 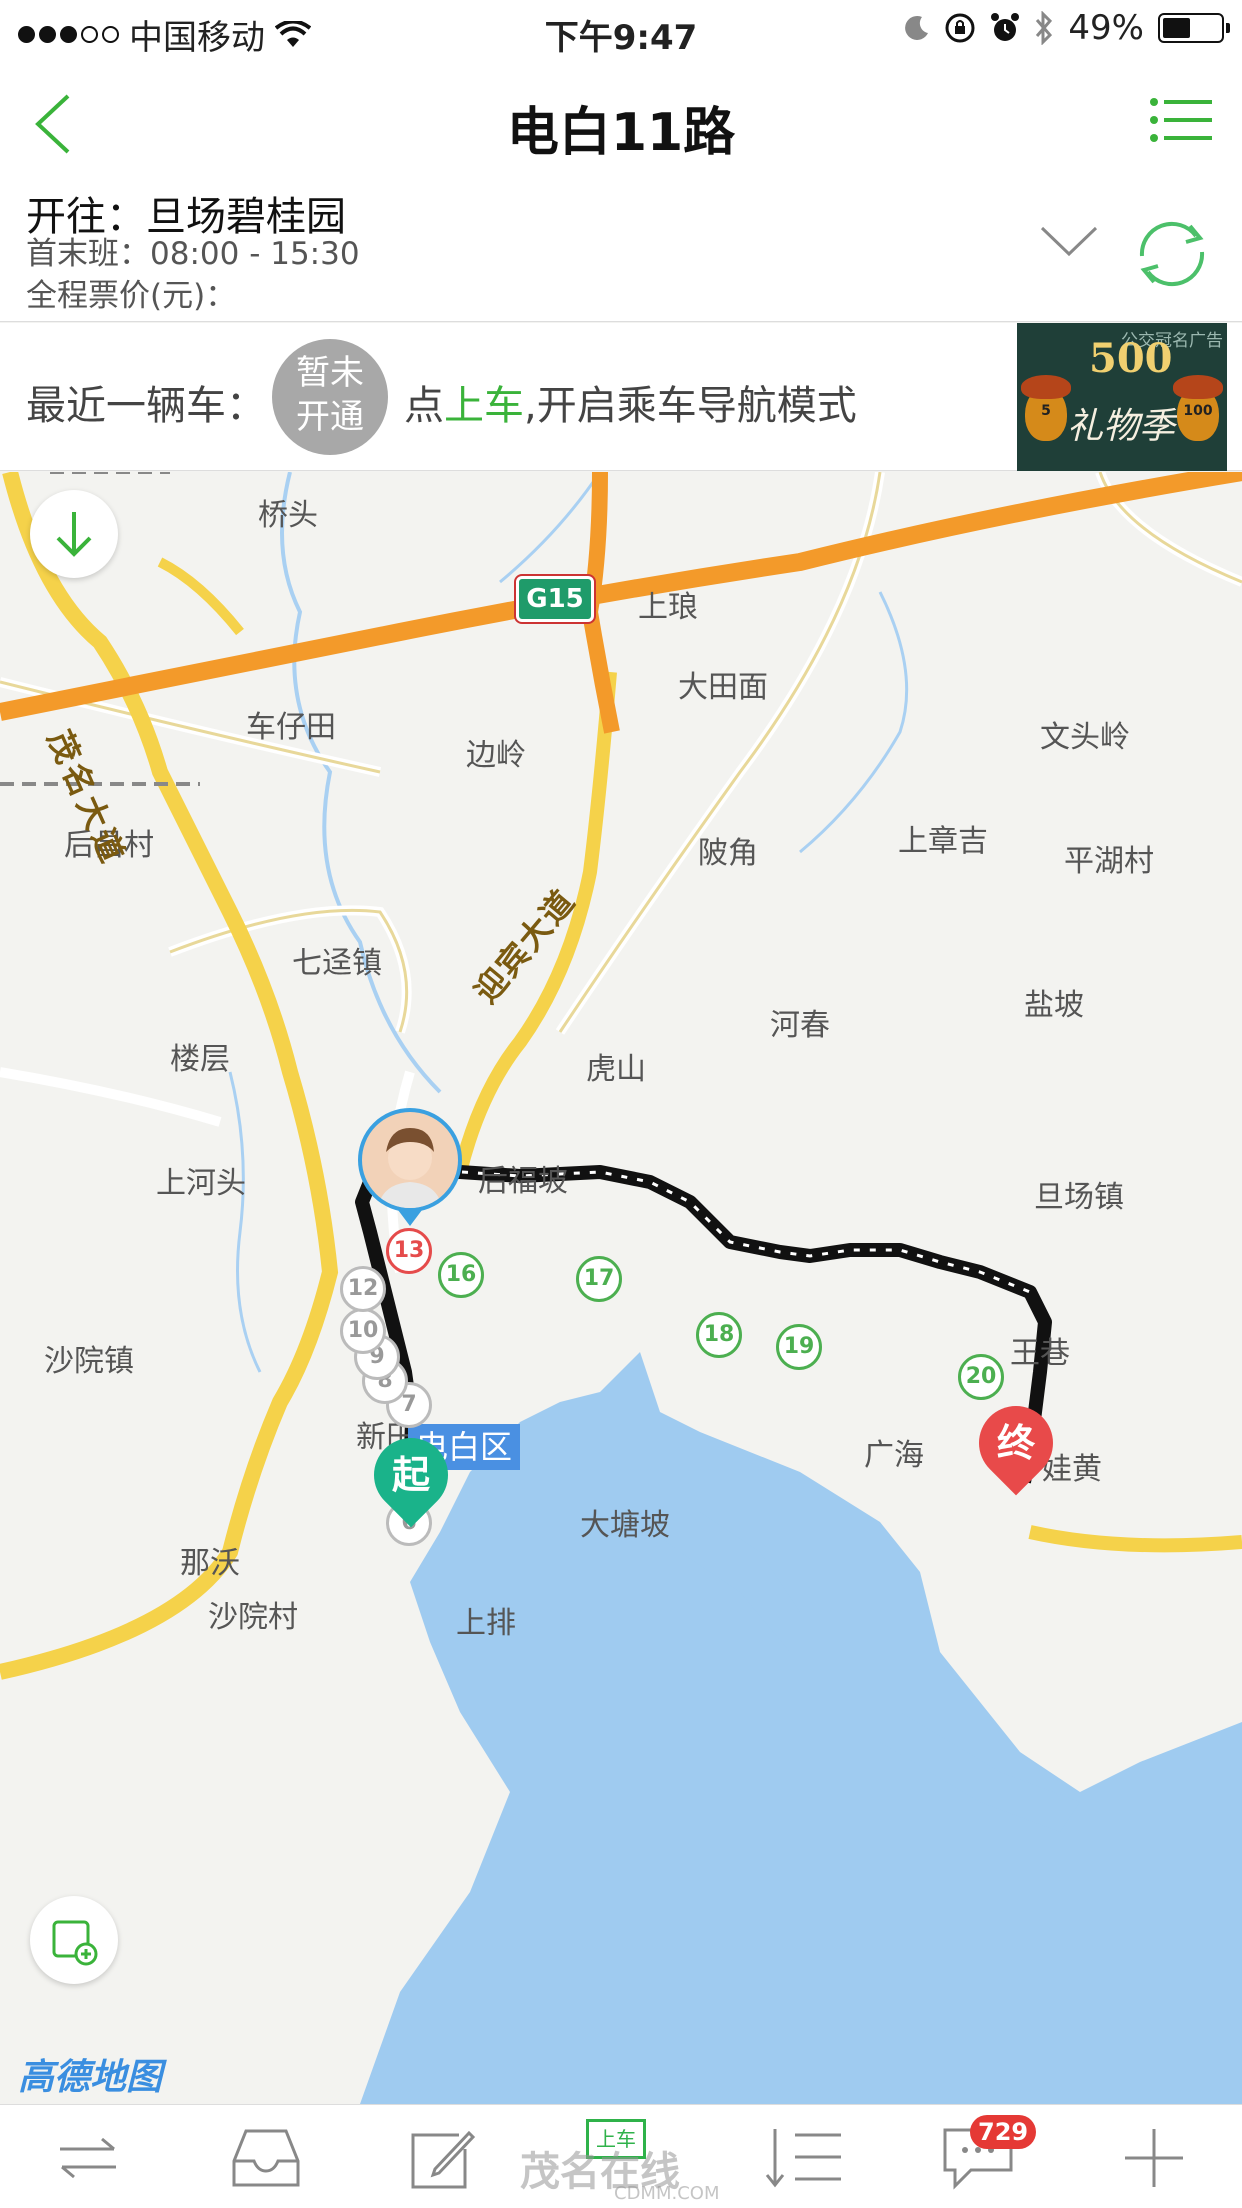 I want to click on bus-status-line2: 开通, so click(x=330, y=417).